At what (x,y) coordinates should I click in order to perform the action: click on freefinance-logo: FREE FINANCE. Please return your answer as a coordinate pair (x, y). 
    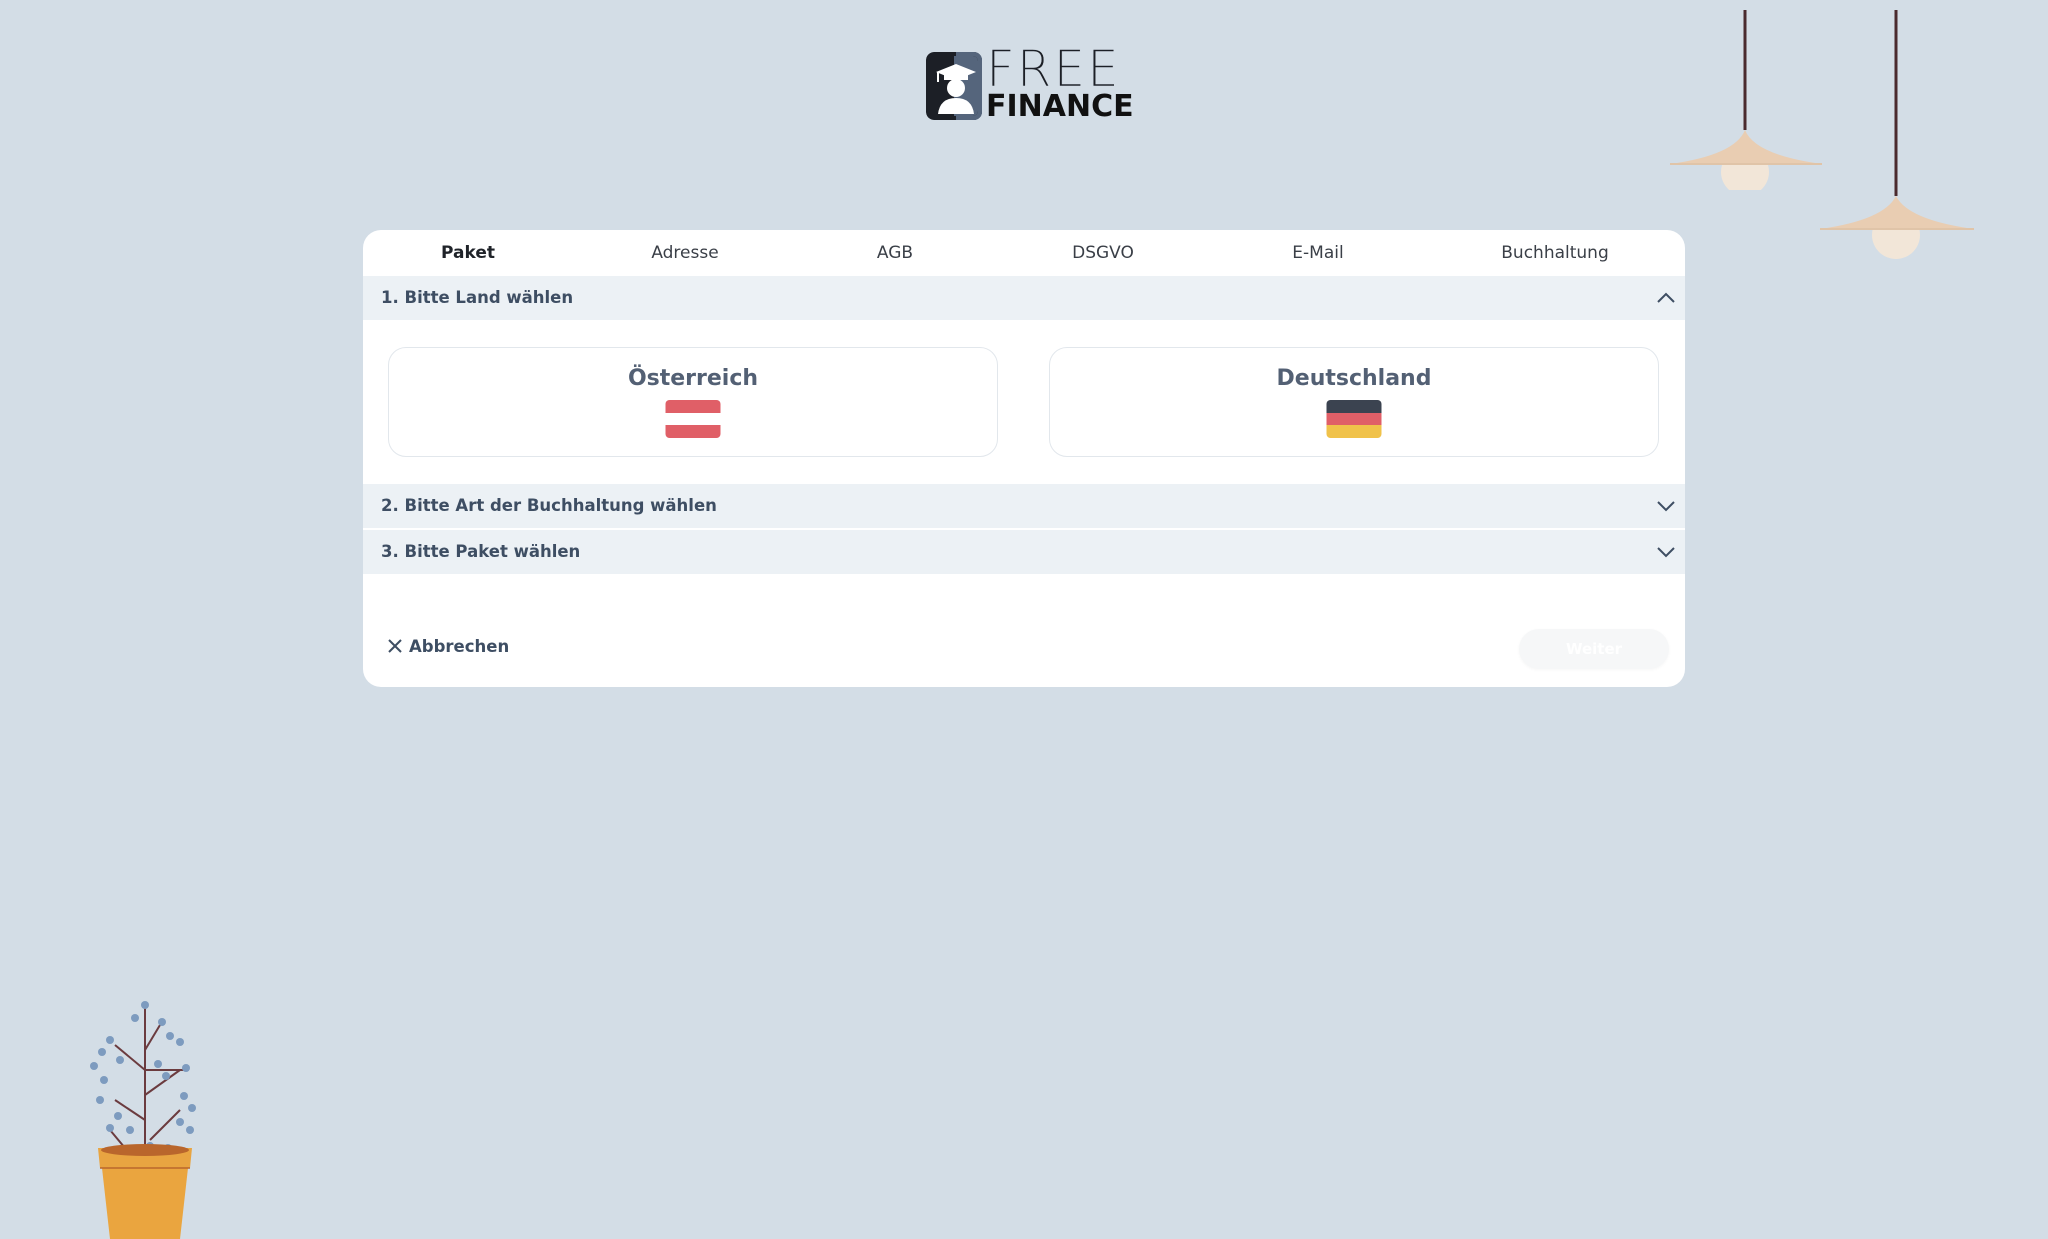
    Looking at the image, I should click on (1030, 83).